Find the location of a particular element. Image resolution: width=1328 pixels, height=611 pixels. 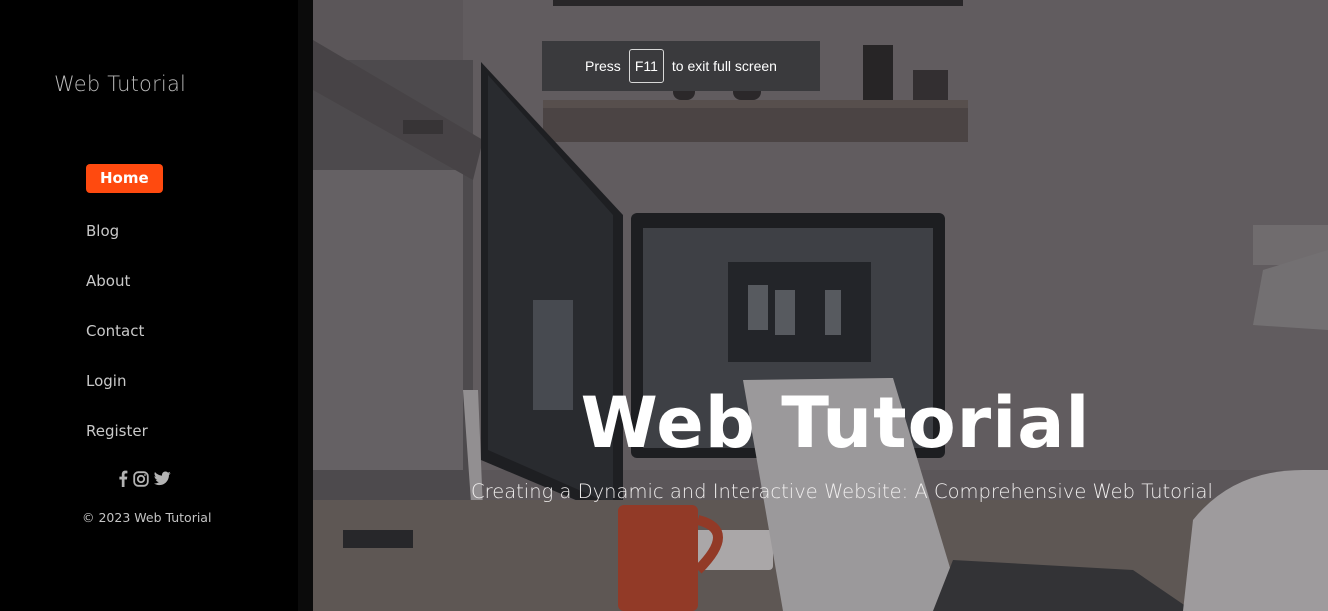

nav-item-about: About is located at coordinates (108, 281).